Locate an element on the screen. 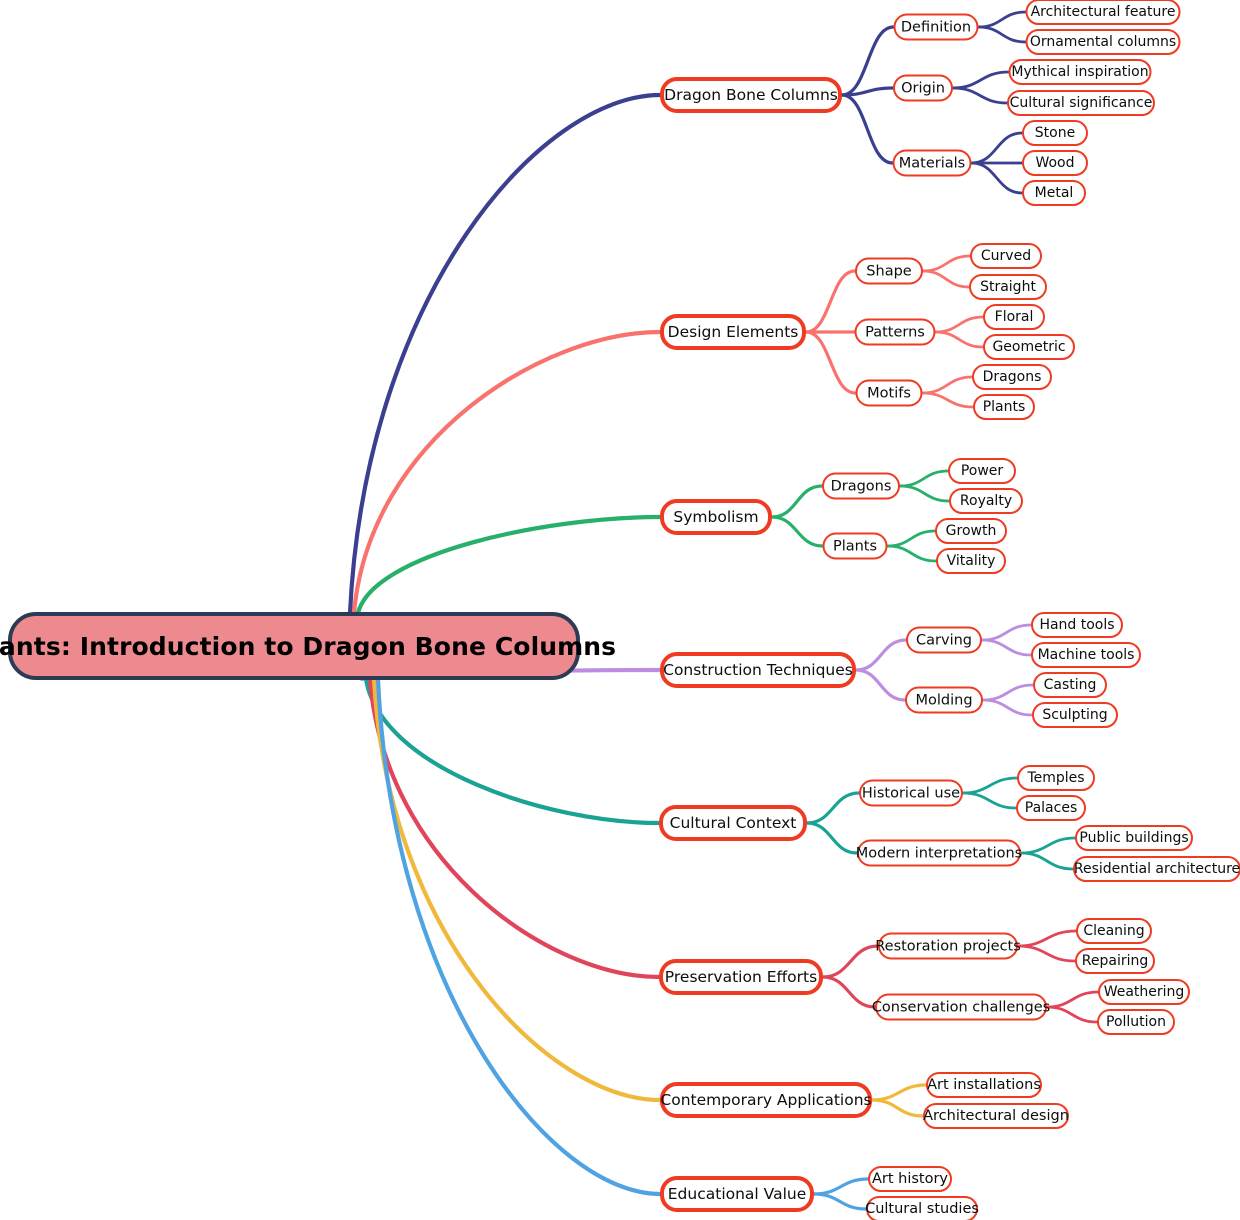 This screenshot has height=1220, width=1240. node-label: Palaces is located at coordinates (1051, 808).